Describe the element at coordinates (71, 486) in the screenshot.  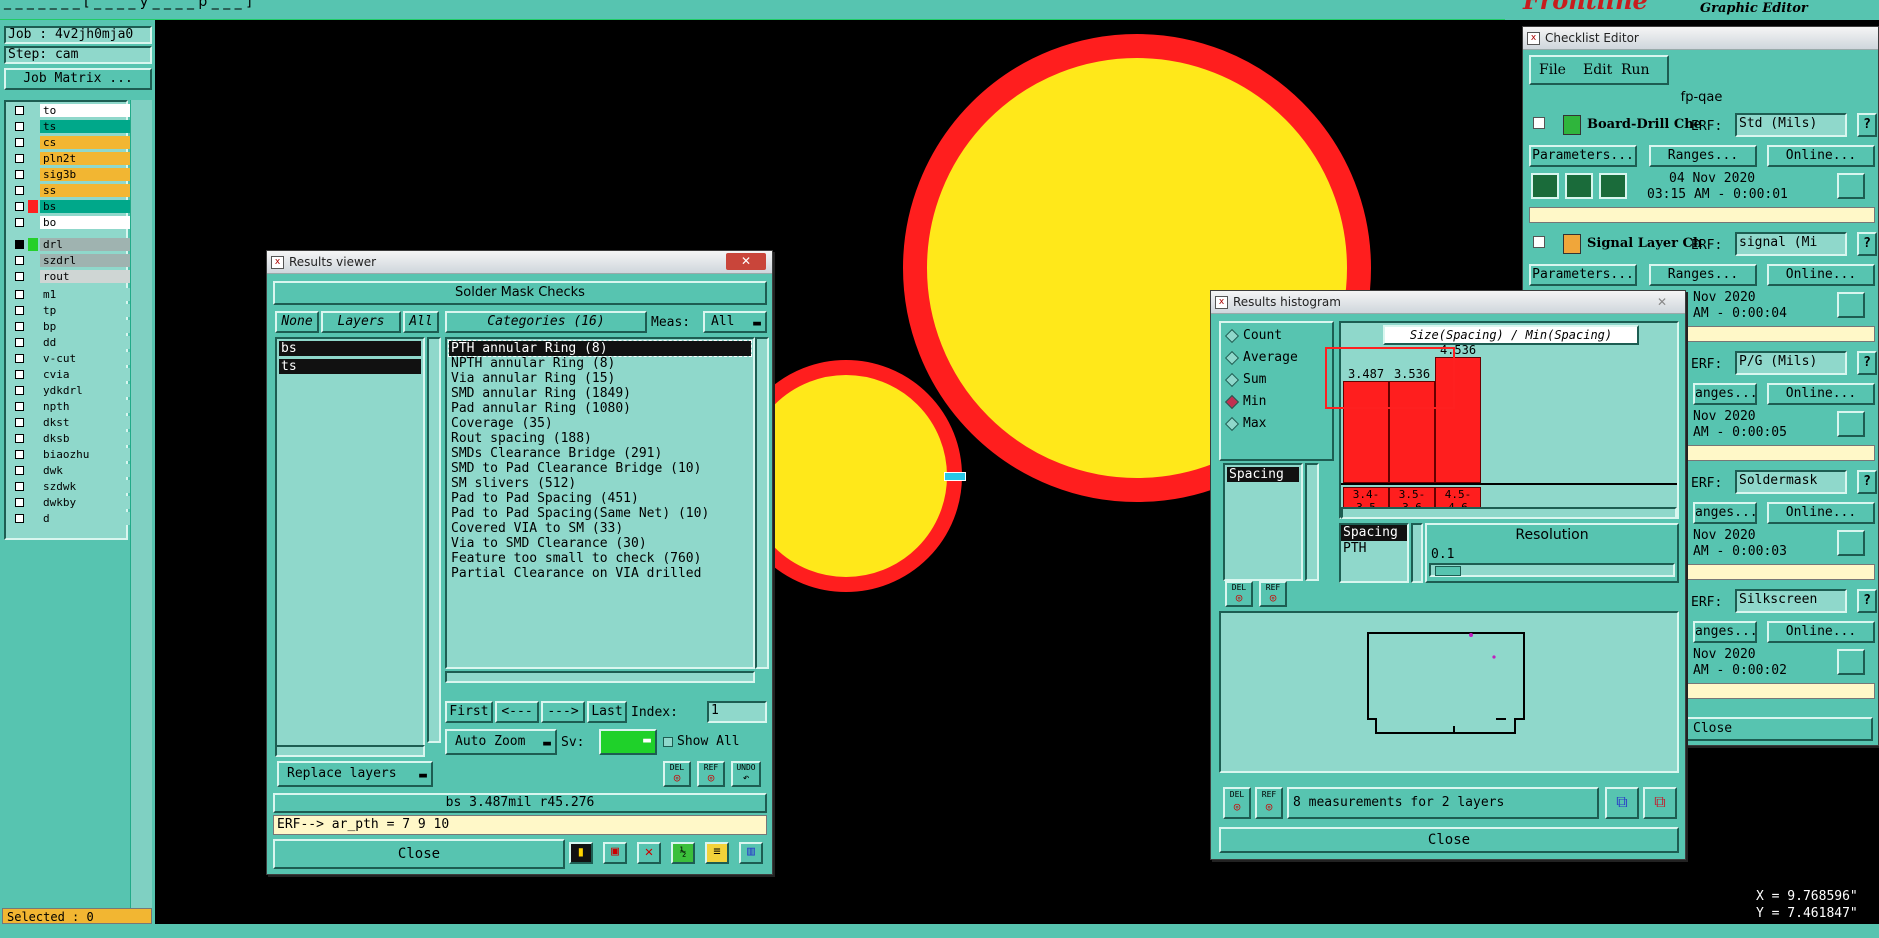
I see `layer-row-szdwk: szdwk` at that location.